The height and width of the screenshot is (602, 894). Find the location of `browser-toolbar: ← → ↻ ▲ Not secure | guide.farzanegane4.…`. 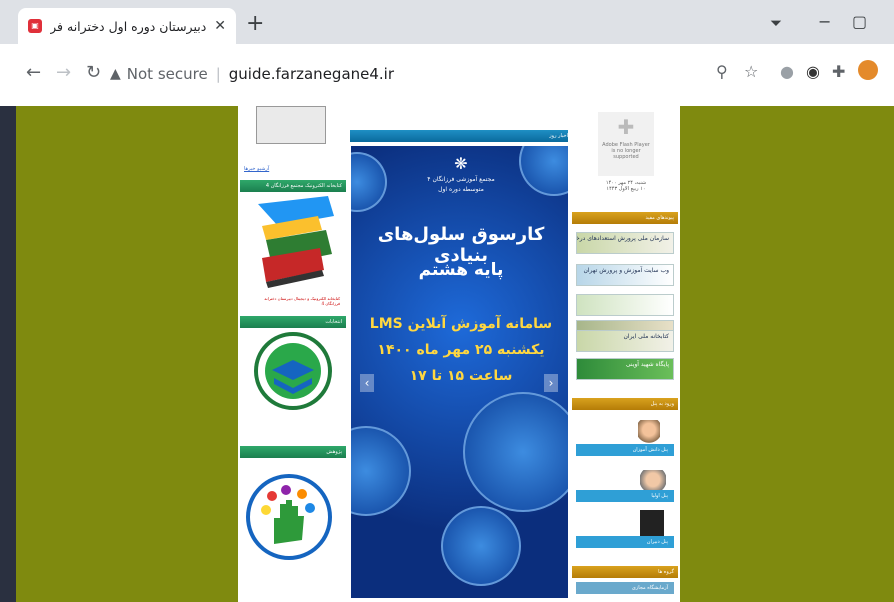

browser-toolbar: ← → ↻ ▲ Not secure | guide.farzanegane4.… is located at coordinates (447, 75).